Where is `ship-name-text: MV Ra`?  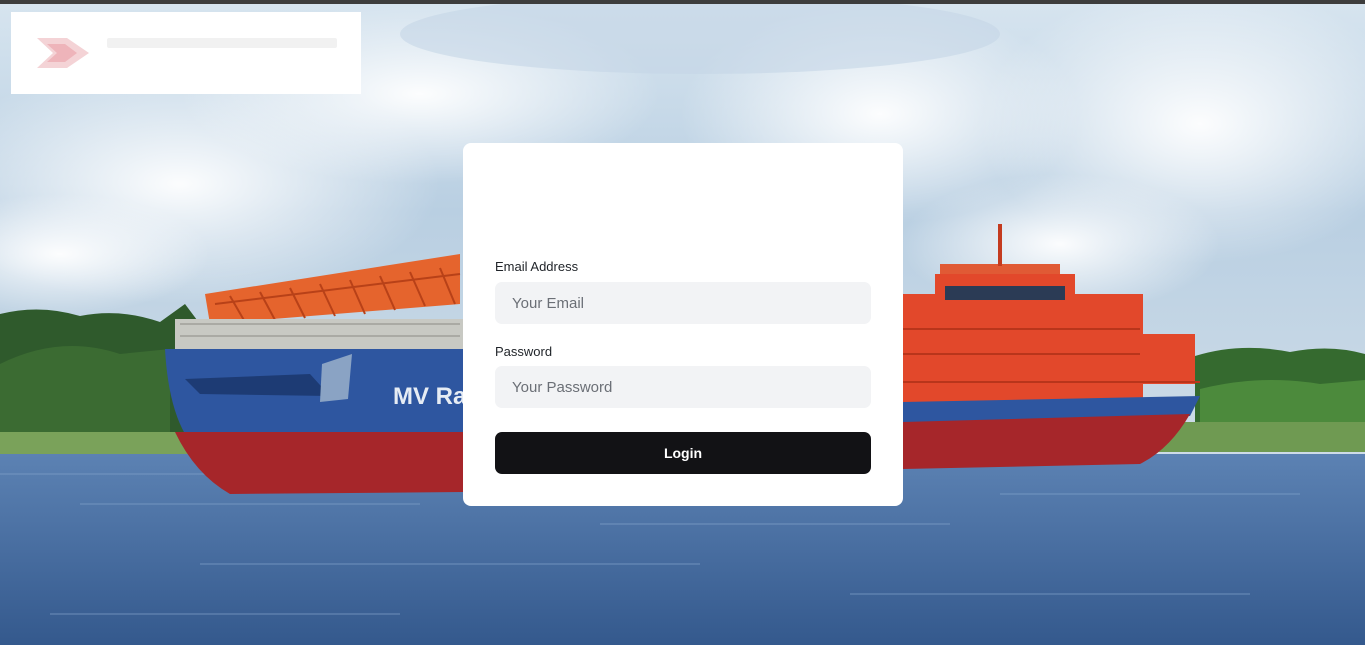
ship-name-text: MV Ra is located at coordinates (430, 396).